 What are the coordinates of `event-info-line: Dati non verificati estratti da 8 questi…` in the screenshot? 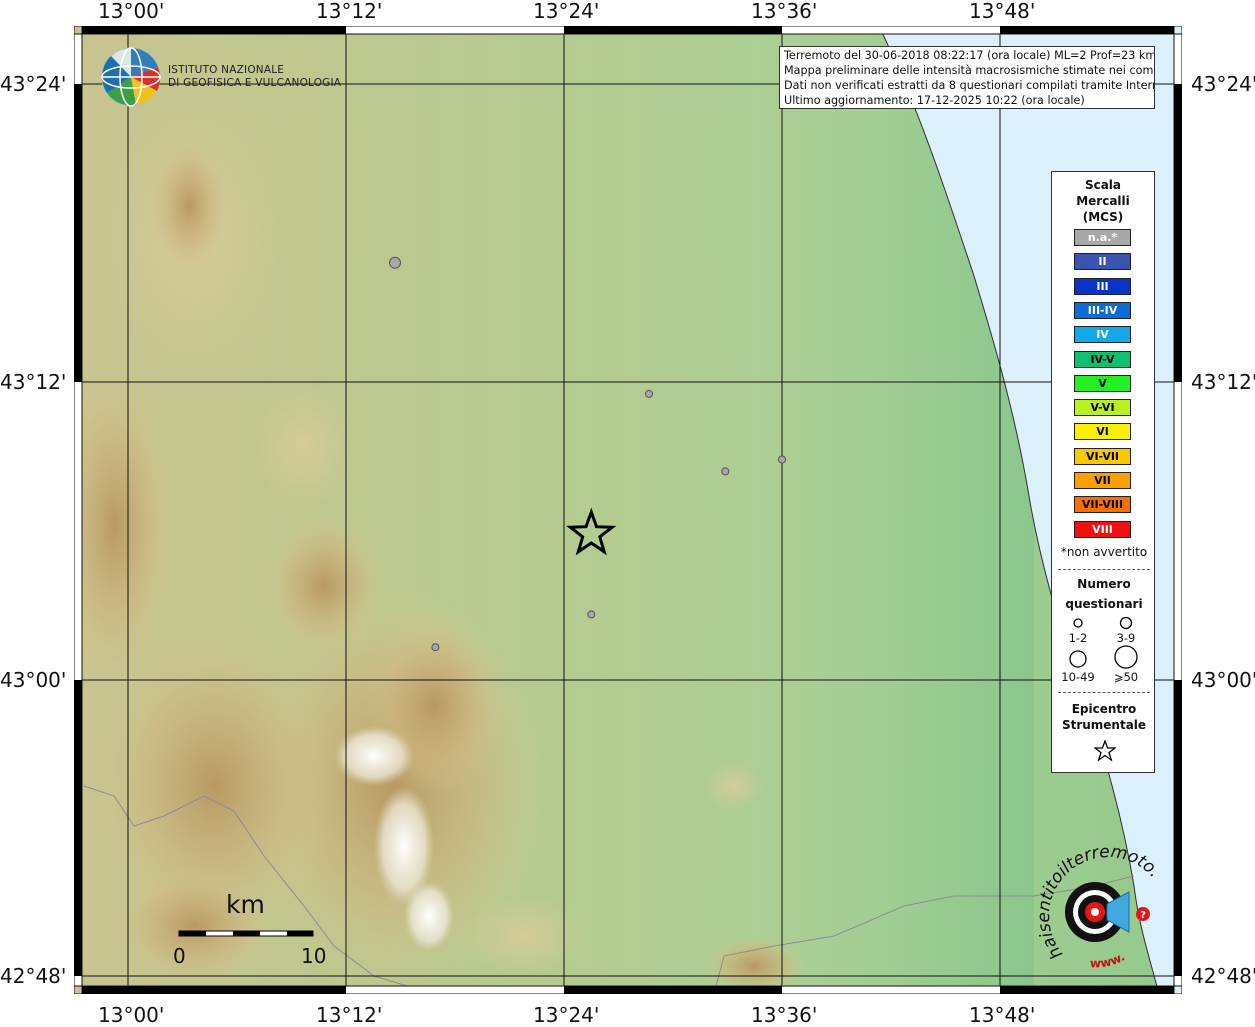 It's located at (969, 85).